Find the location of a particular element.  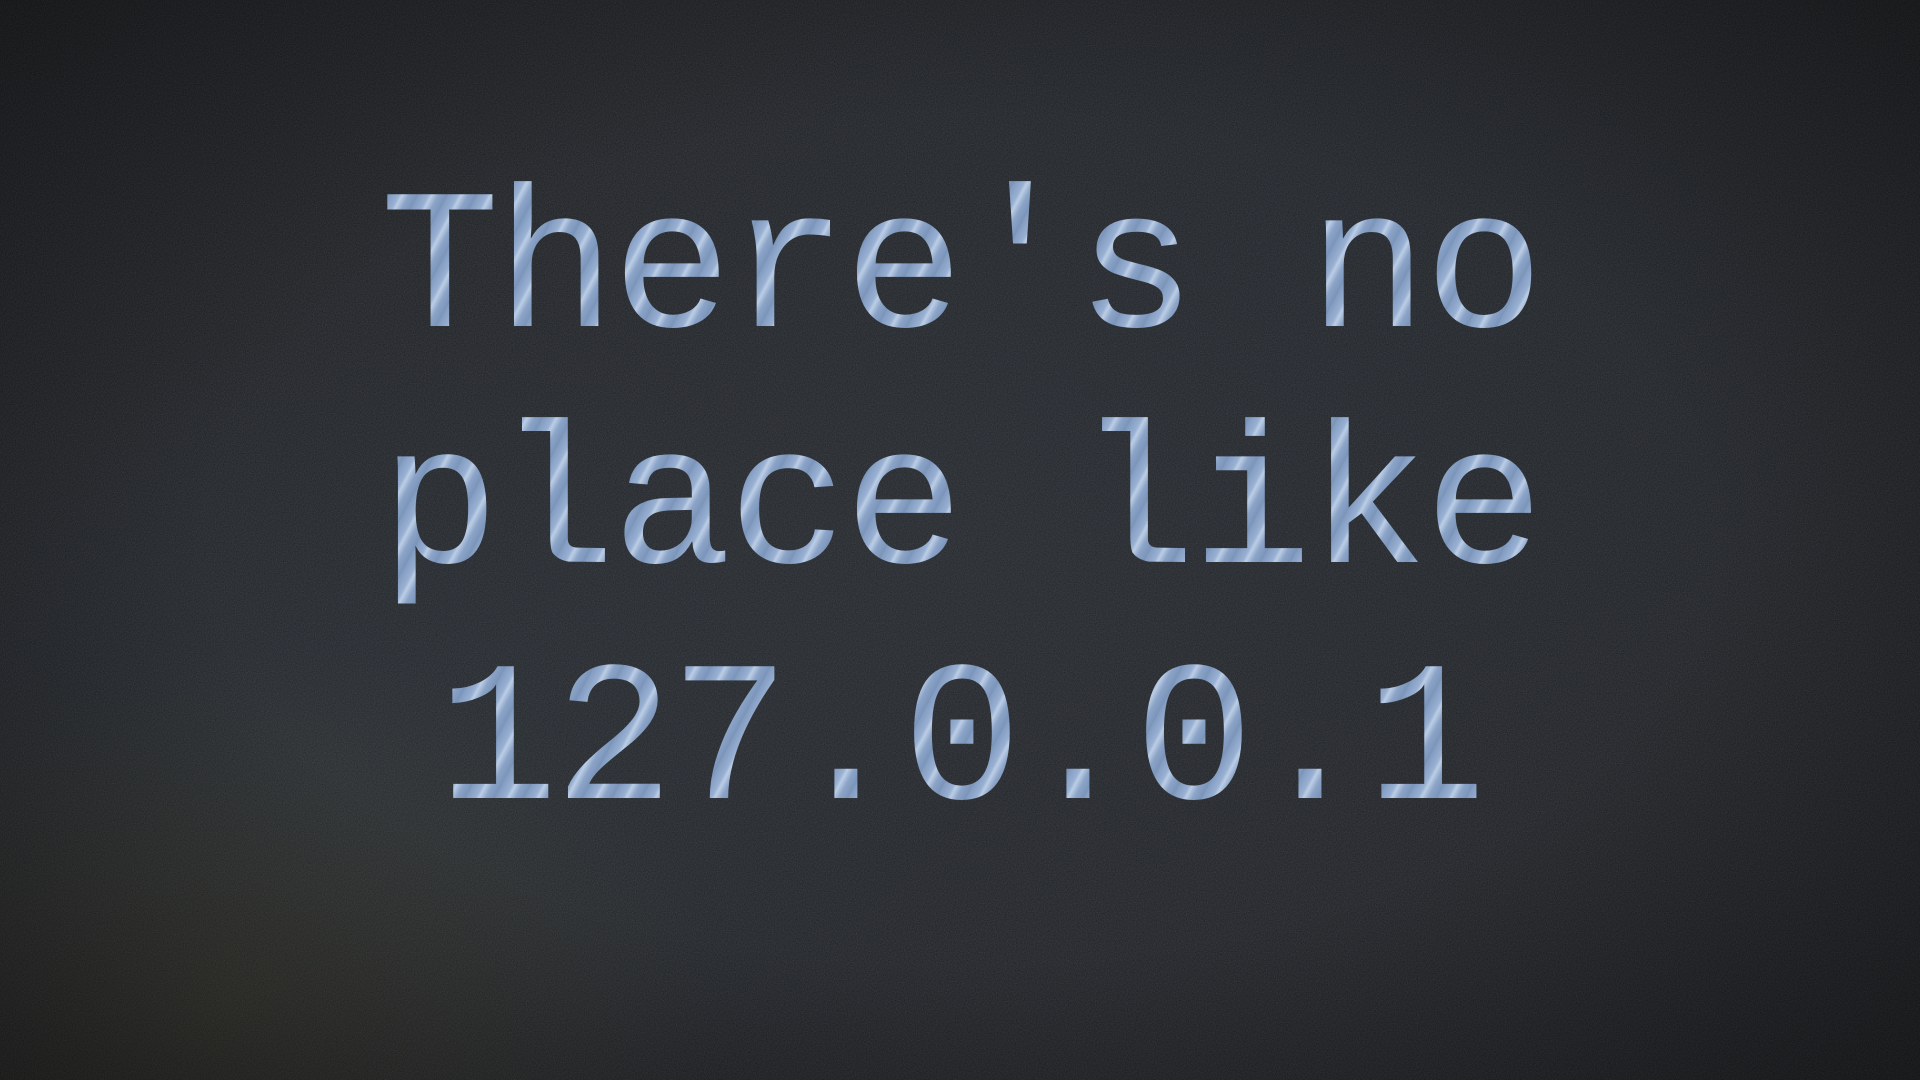

quote-line-3: 127.0.0.1 is located at coordinates (962, 746).